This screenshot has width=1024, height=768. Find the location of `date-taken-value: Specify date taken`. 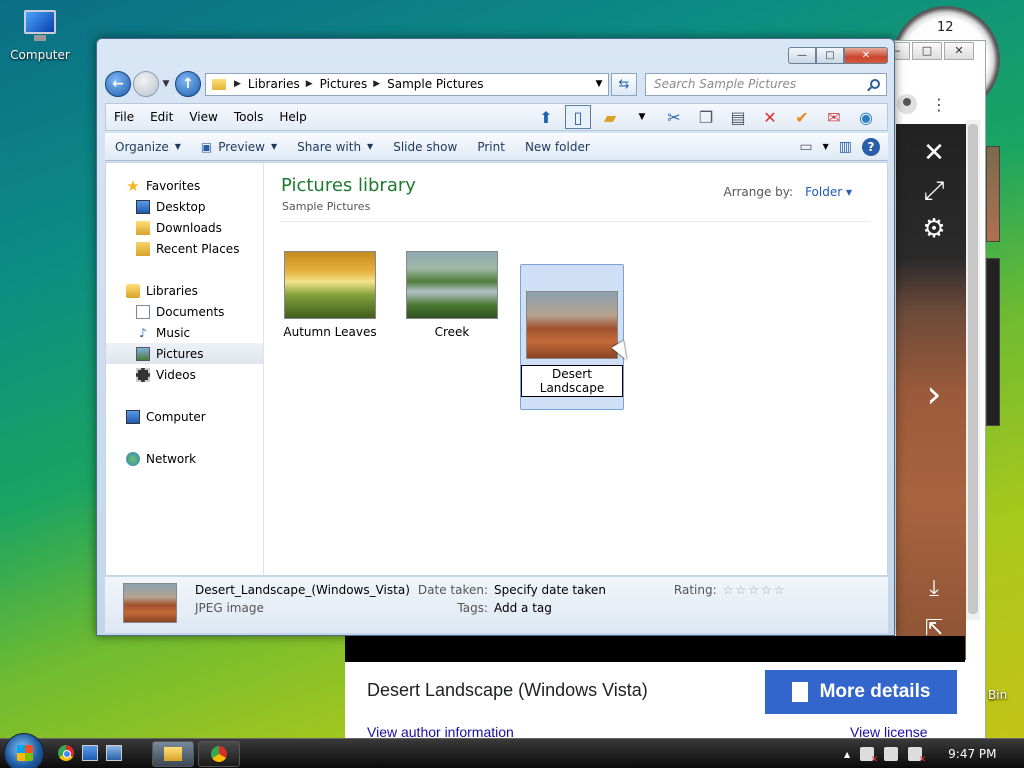

date-taken-value: Specify date taken is located at coordinates (550, 590).